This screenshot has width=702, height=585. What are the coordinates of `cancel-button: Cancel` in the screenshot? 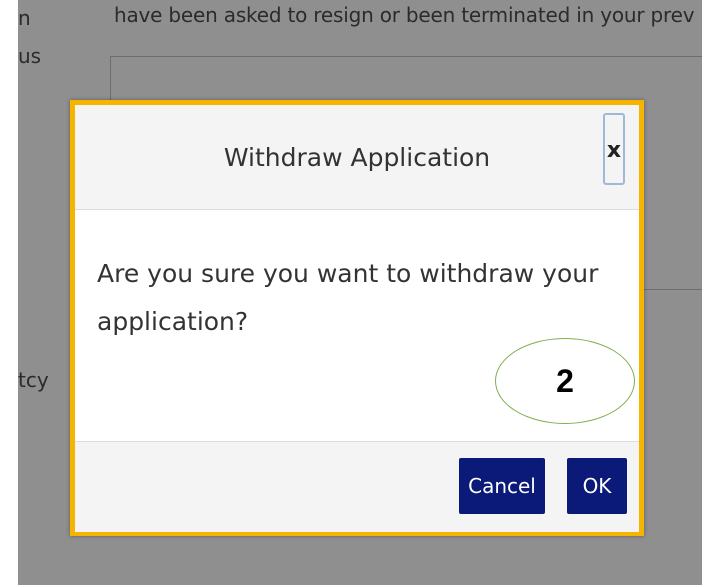 It's located at (502, 486).